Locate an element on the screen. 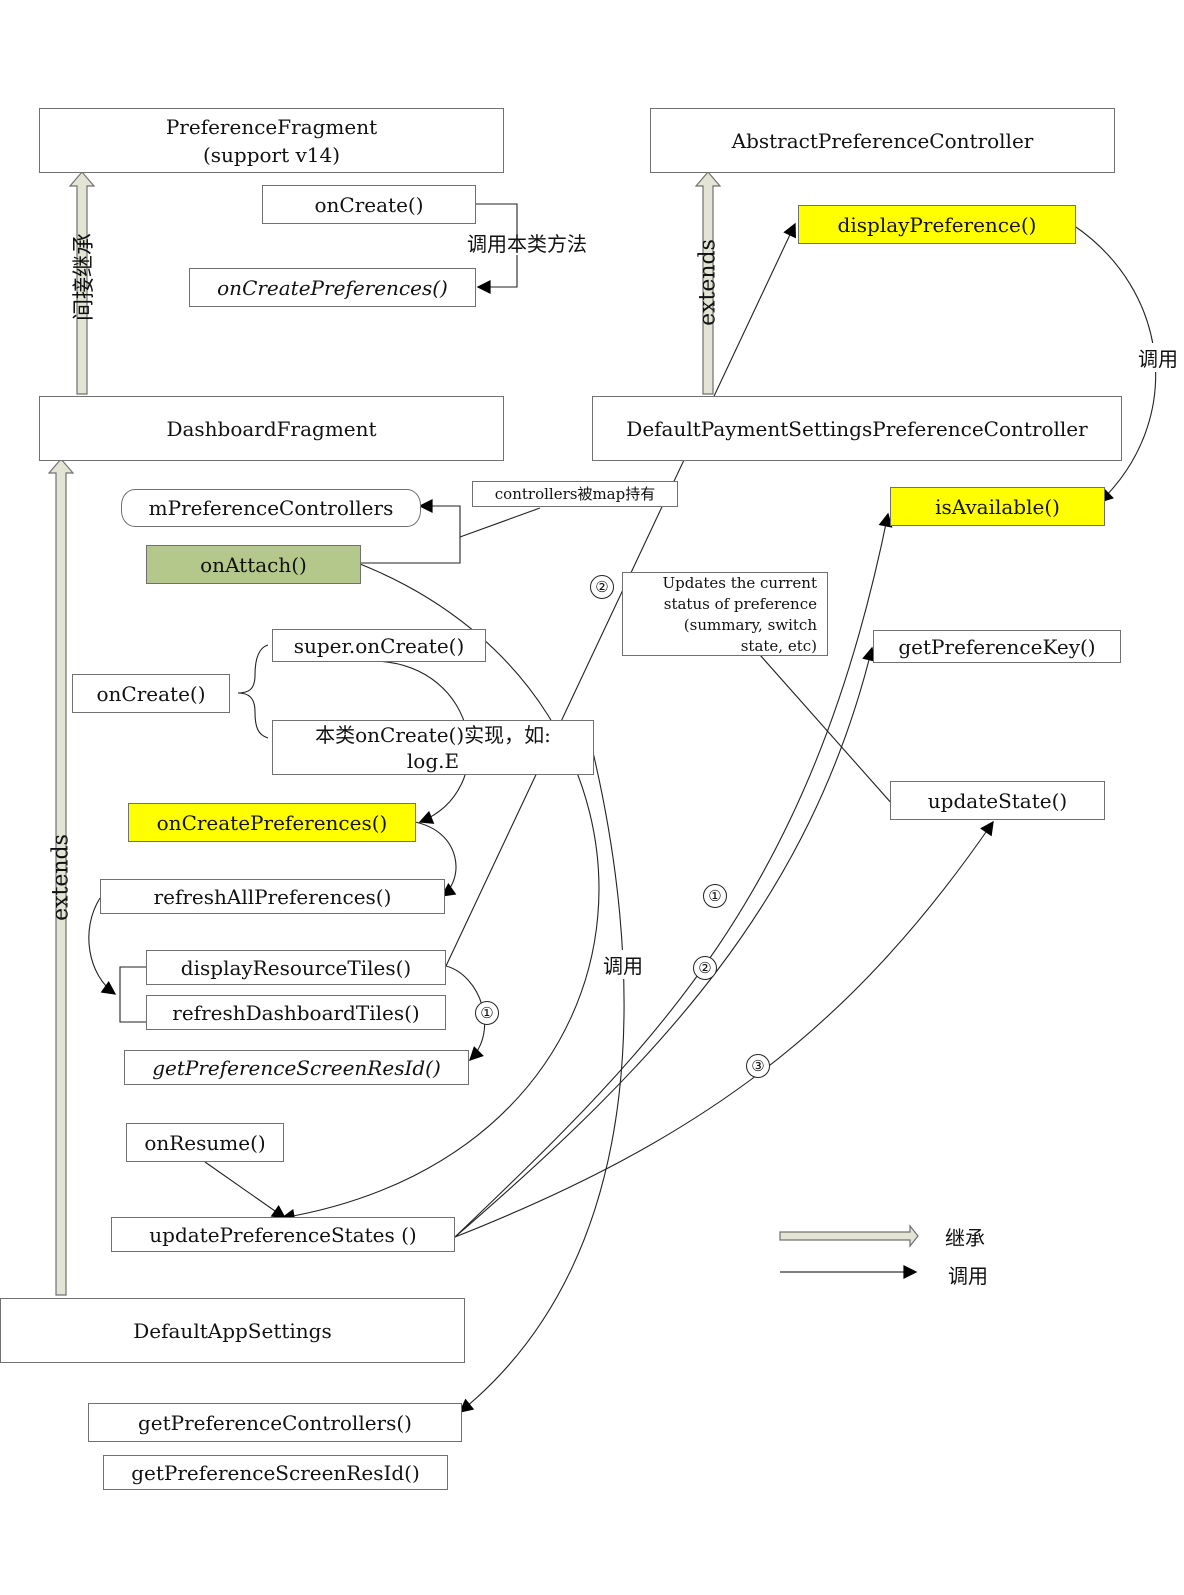 This screenshot has width=1184, height=1595. extends-left-label: extends is located at coordinates (61, 877).